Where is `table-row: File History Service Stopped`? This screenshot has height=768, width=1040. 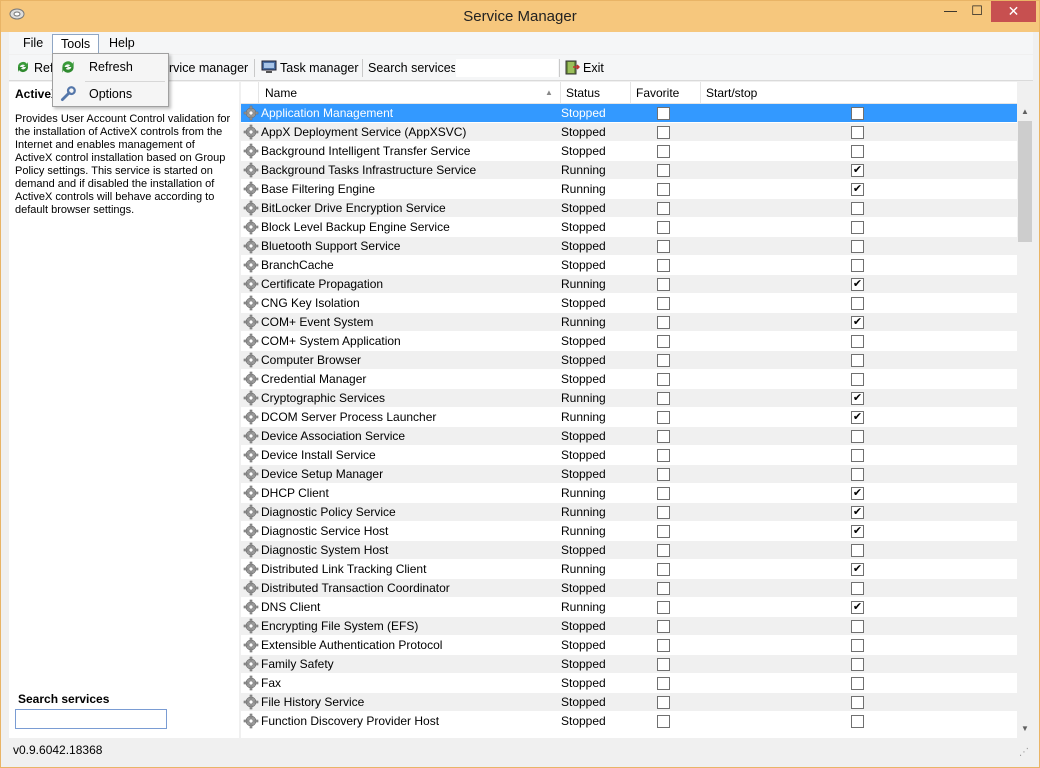
table-row: File History Service Stopped is located at coordinates (629, 702).